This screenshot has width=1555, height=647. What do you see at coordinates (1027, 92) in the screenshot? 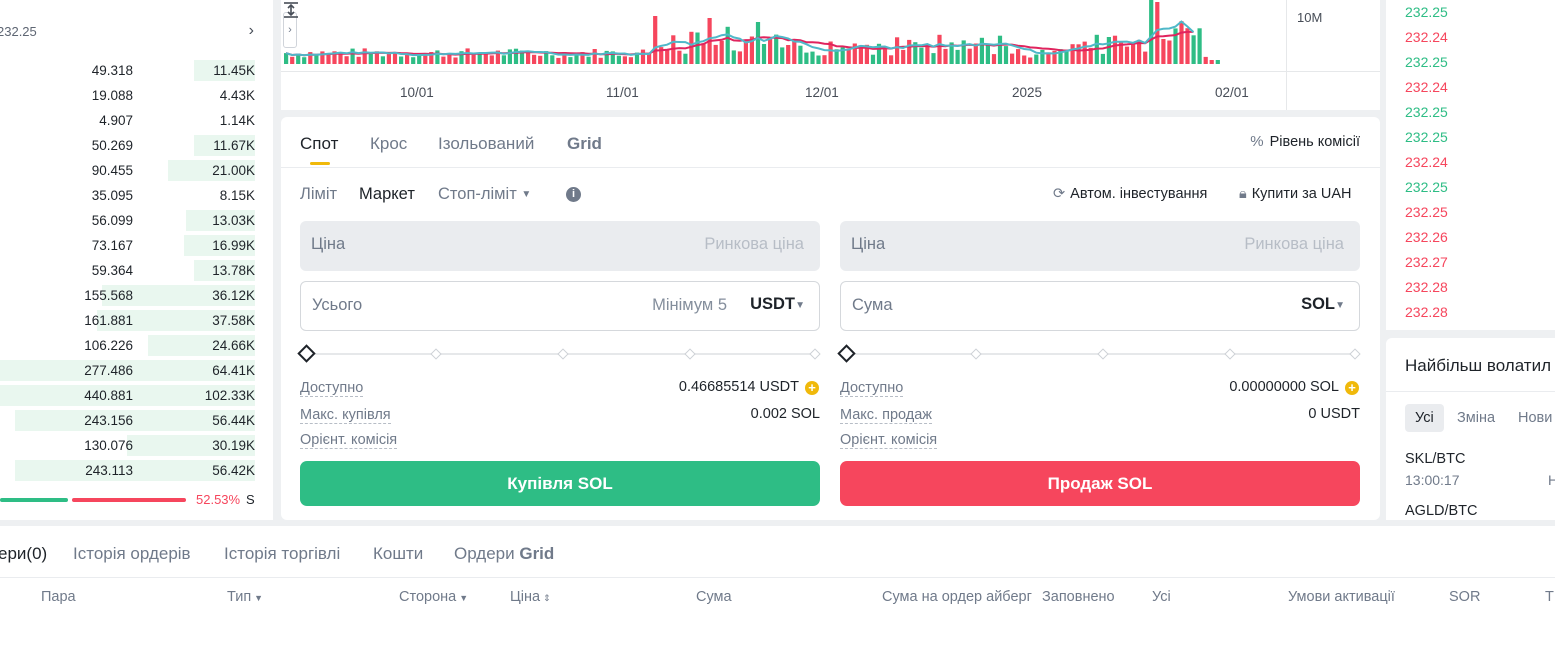
I see `x-axis-label: 2025` at bounding box center [1027, 92].